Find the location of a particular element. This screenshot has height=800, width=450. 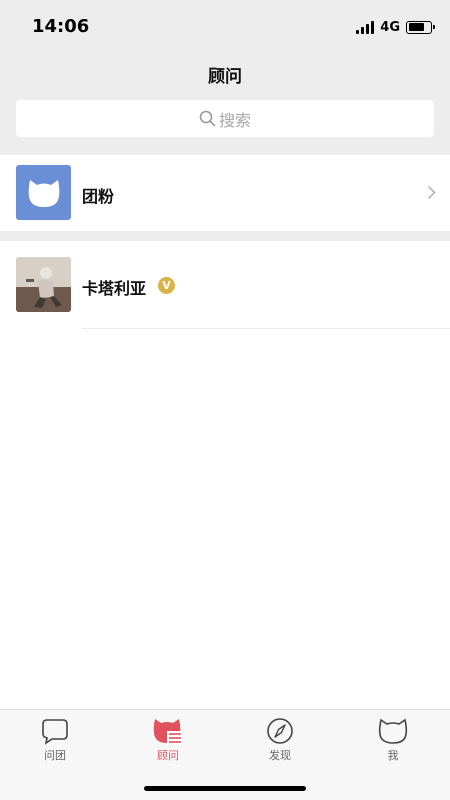

search-input: 搜索 is located at coordinates (225, 118).